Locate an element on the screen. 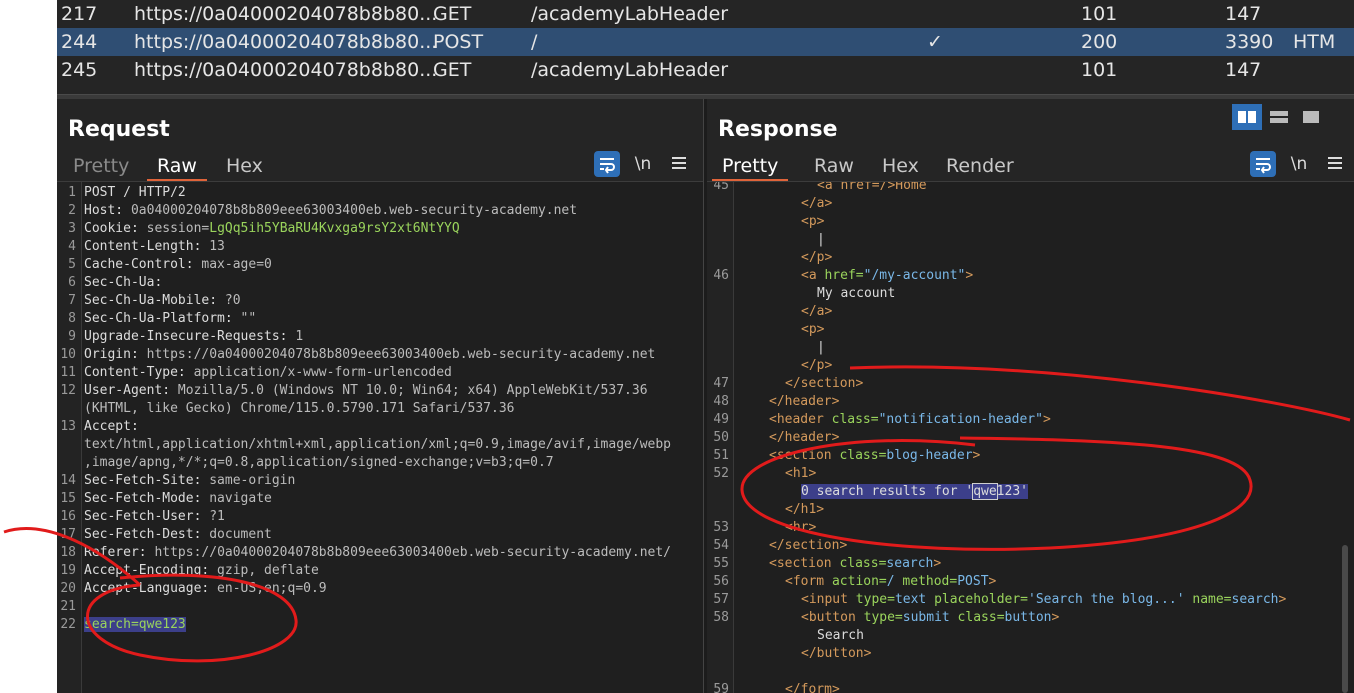 The image size is (1354, 693). header-value: gzip, deflate is located at coordinates (264, 570).